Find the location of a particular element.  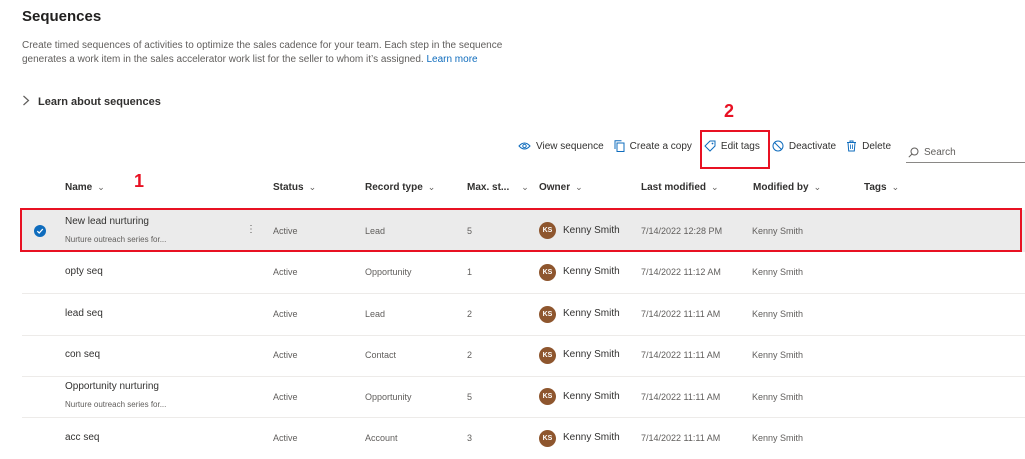

record-type-header-label: Record type is located at coordinates (394, 187).